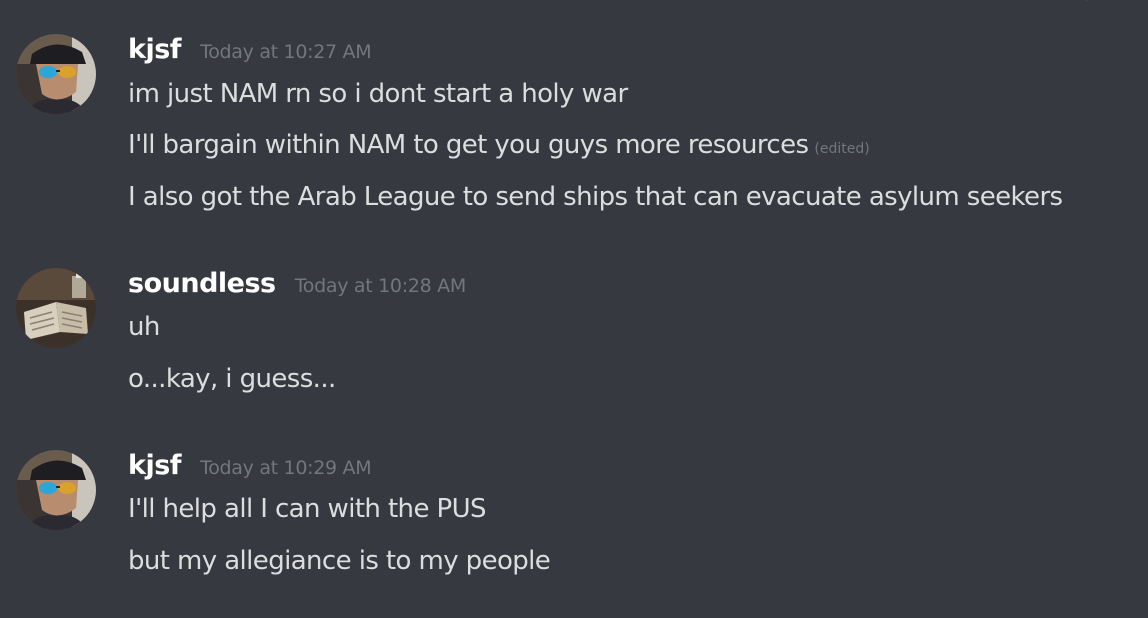 The width and height of the screenshot is (1148, 618). I want to click on username: soundless, so click(202, 283).